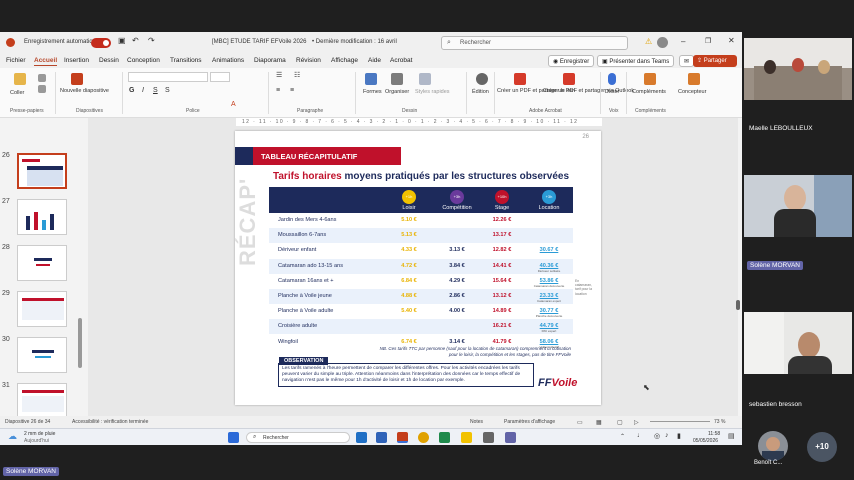 Image resolution: width=854 pixels, height=480 pixels. I want to click on font-size-select, so click(220, 77).